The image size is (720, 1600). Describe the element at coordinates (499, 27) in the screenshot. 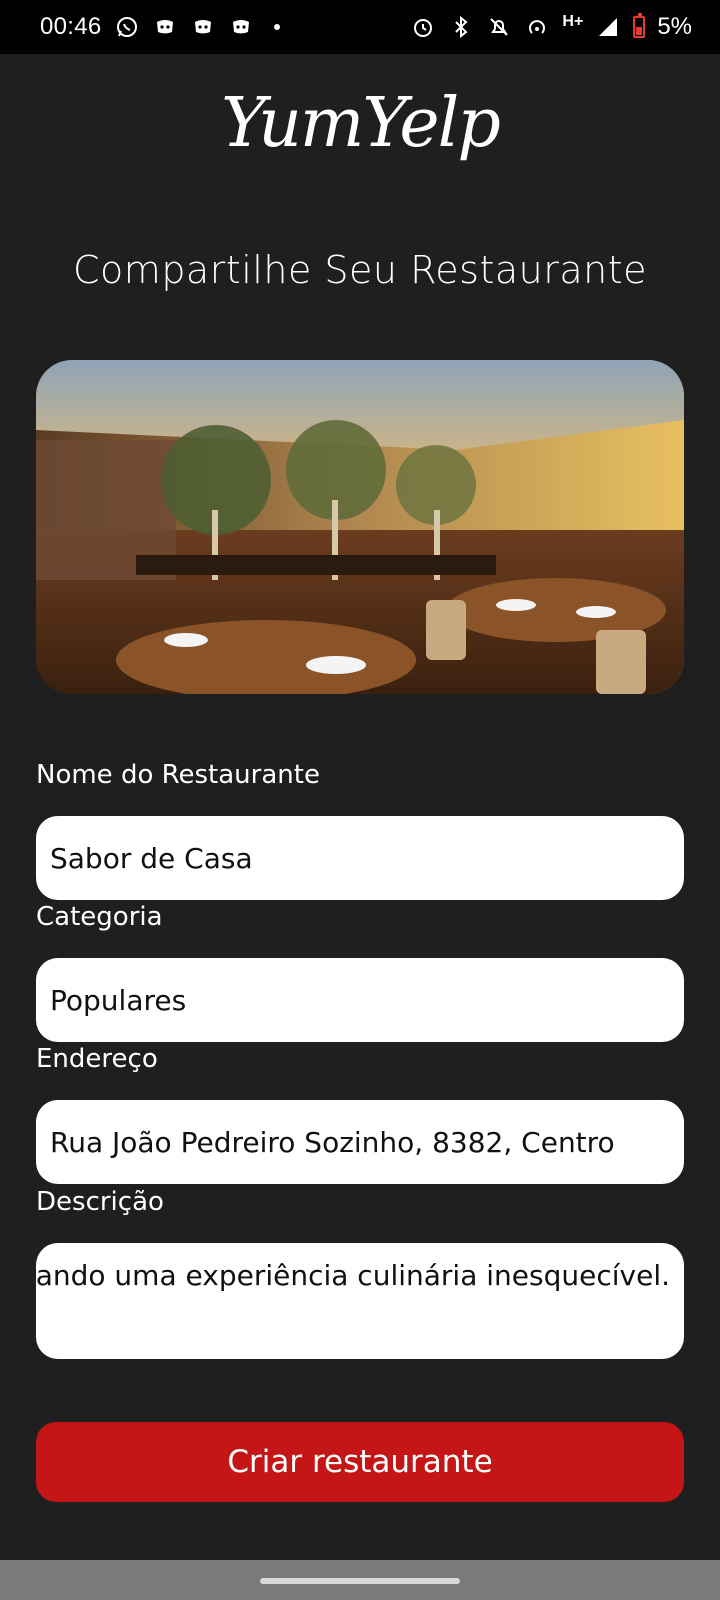

I see `notifications-off-icon` at that location.